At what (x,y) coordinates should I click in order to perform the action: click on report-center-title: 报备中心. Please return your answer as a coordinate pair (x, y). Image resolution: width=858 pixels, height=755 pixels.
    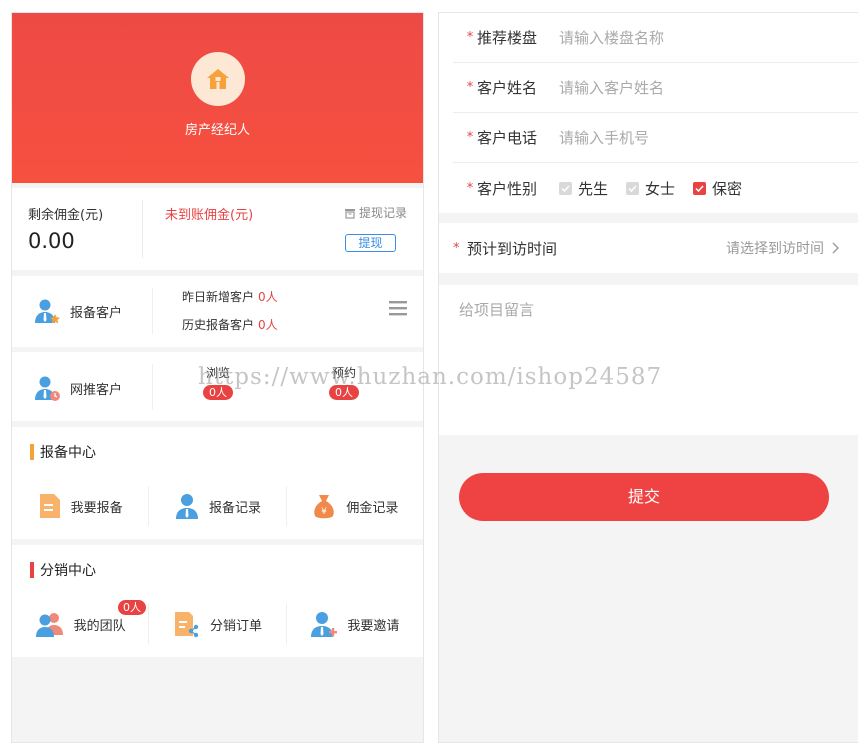
    Looking at the image, I should click on (63, 452).